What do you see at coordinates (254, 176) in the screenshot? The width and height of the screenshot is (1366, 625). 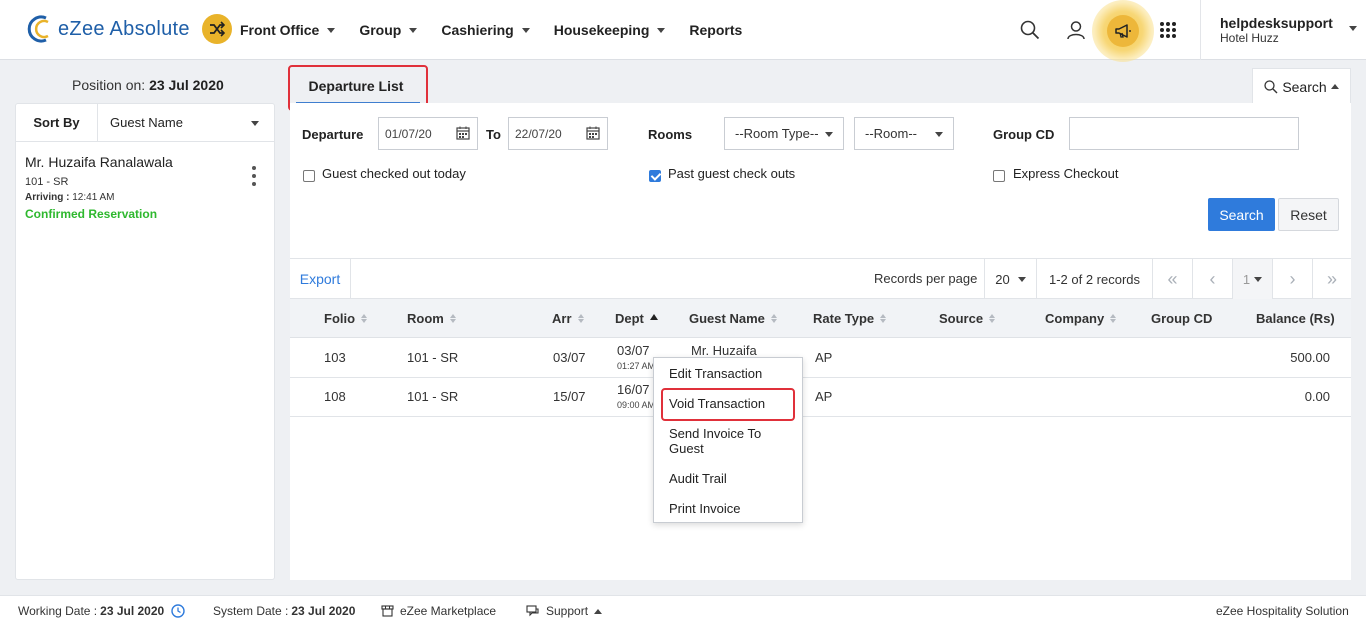 I see `more-options-icon` at bounding box center [254, 176].